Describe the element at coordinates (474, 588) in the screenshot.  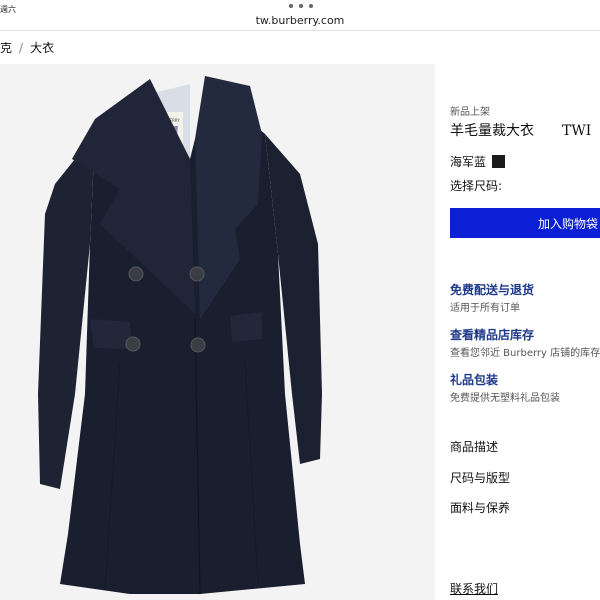
I see `contact-us-link: 联系我们` at that location.